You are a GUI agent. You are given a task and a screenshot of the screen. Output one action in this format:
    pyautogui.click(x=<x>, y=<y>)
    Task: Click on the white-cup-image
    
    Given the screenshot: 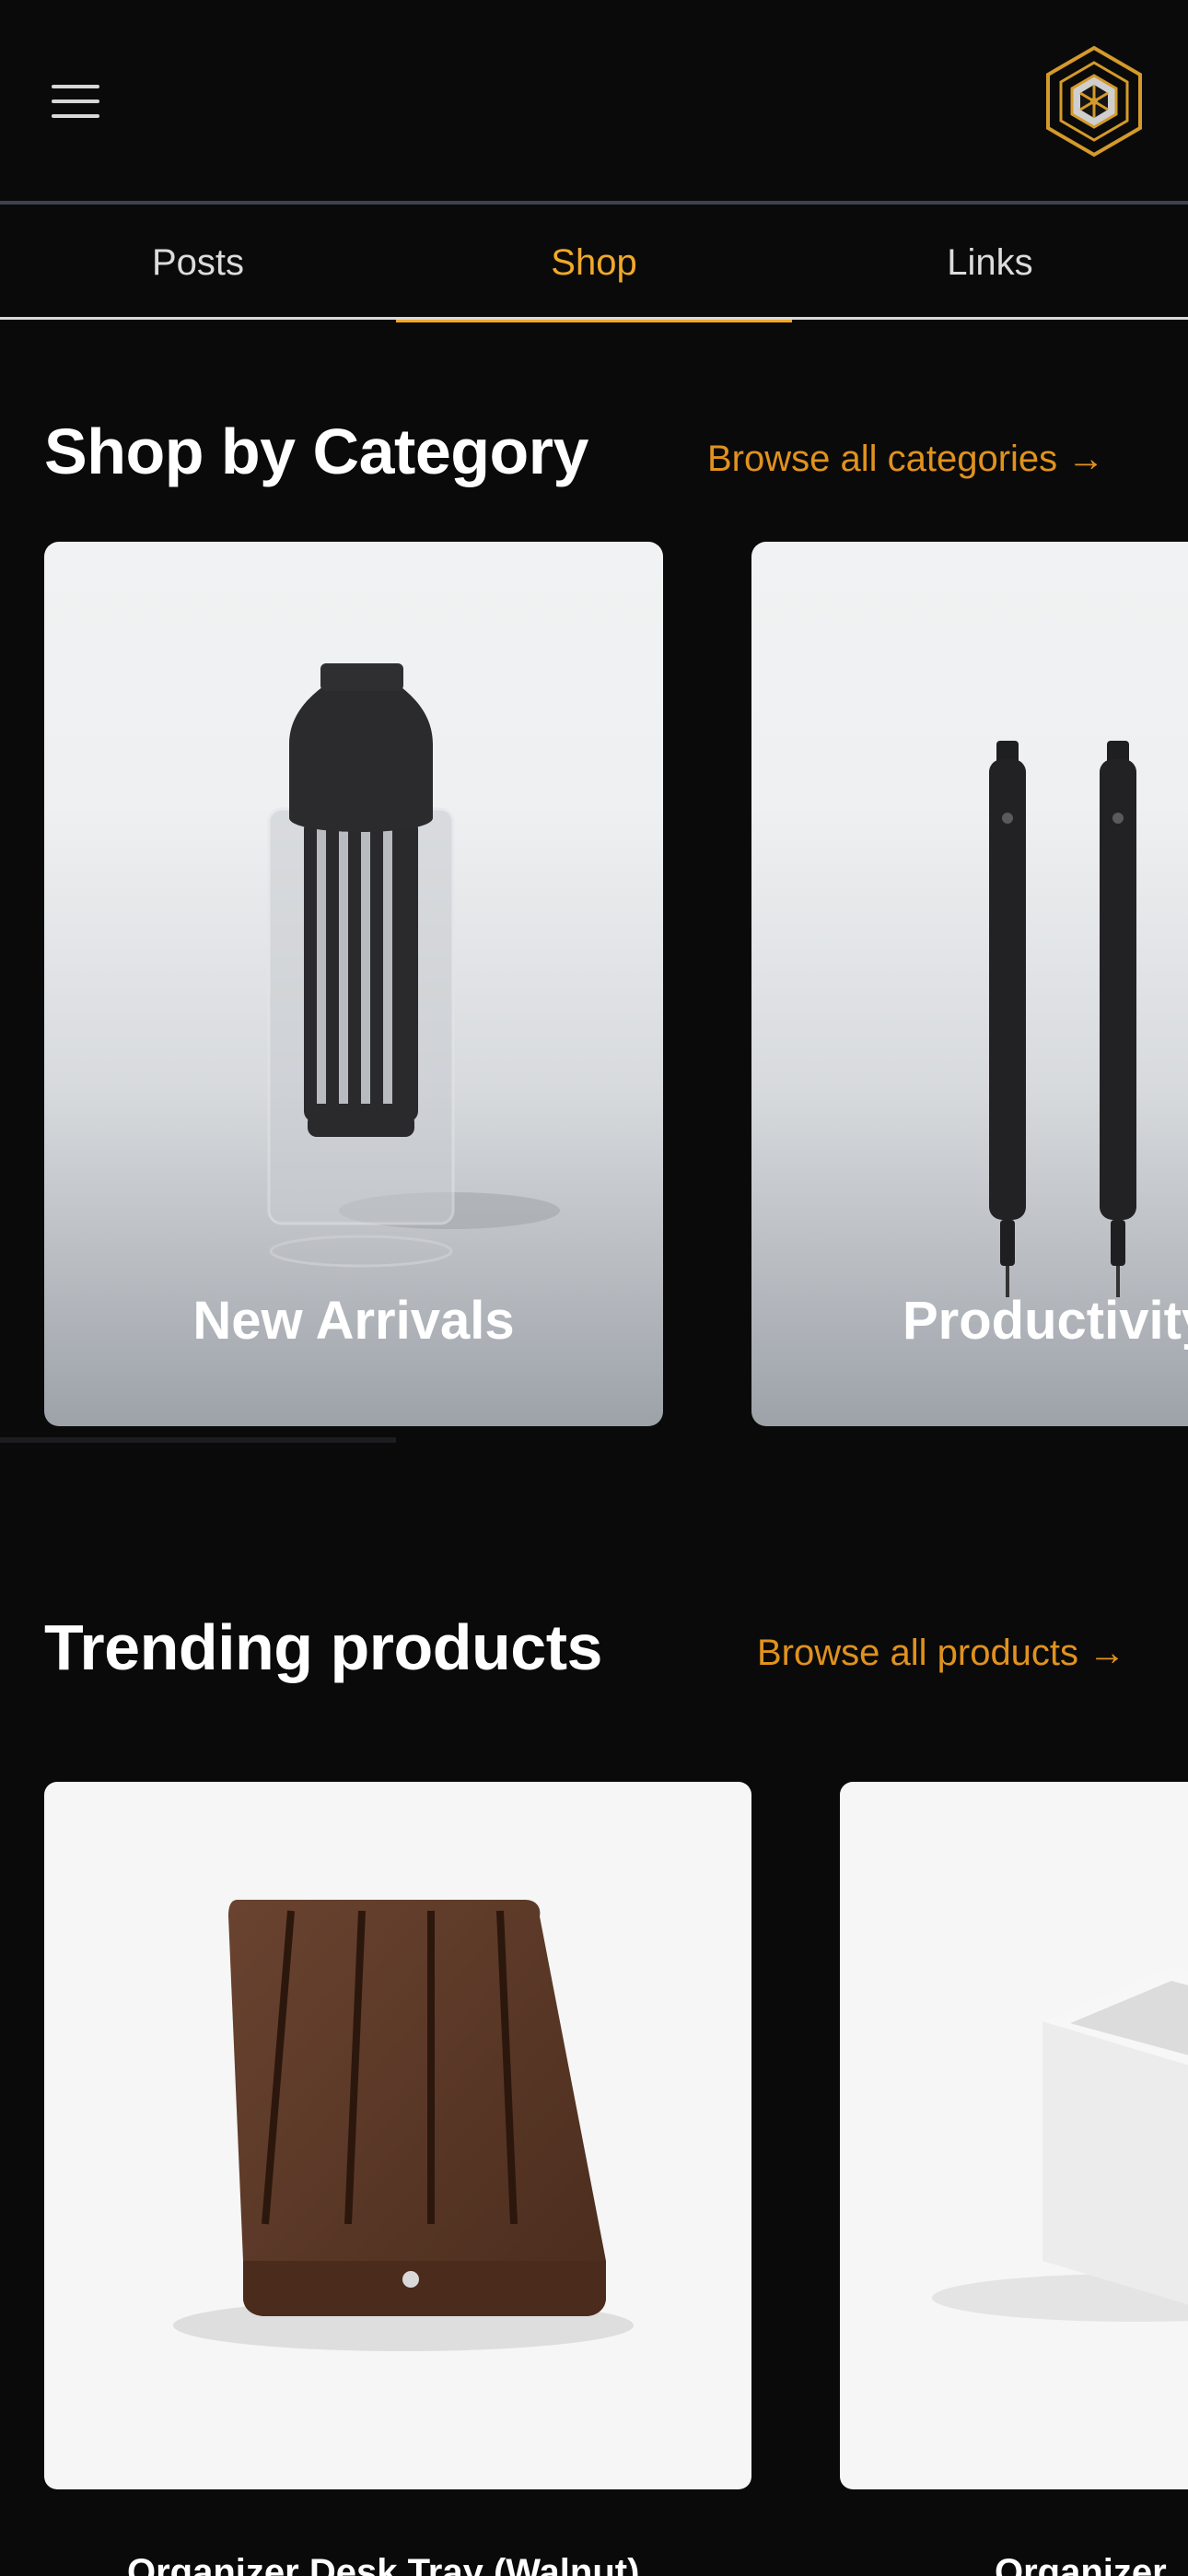 What is the action you would take?
    pyautogui.click(x=1060, y=2144)
    